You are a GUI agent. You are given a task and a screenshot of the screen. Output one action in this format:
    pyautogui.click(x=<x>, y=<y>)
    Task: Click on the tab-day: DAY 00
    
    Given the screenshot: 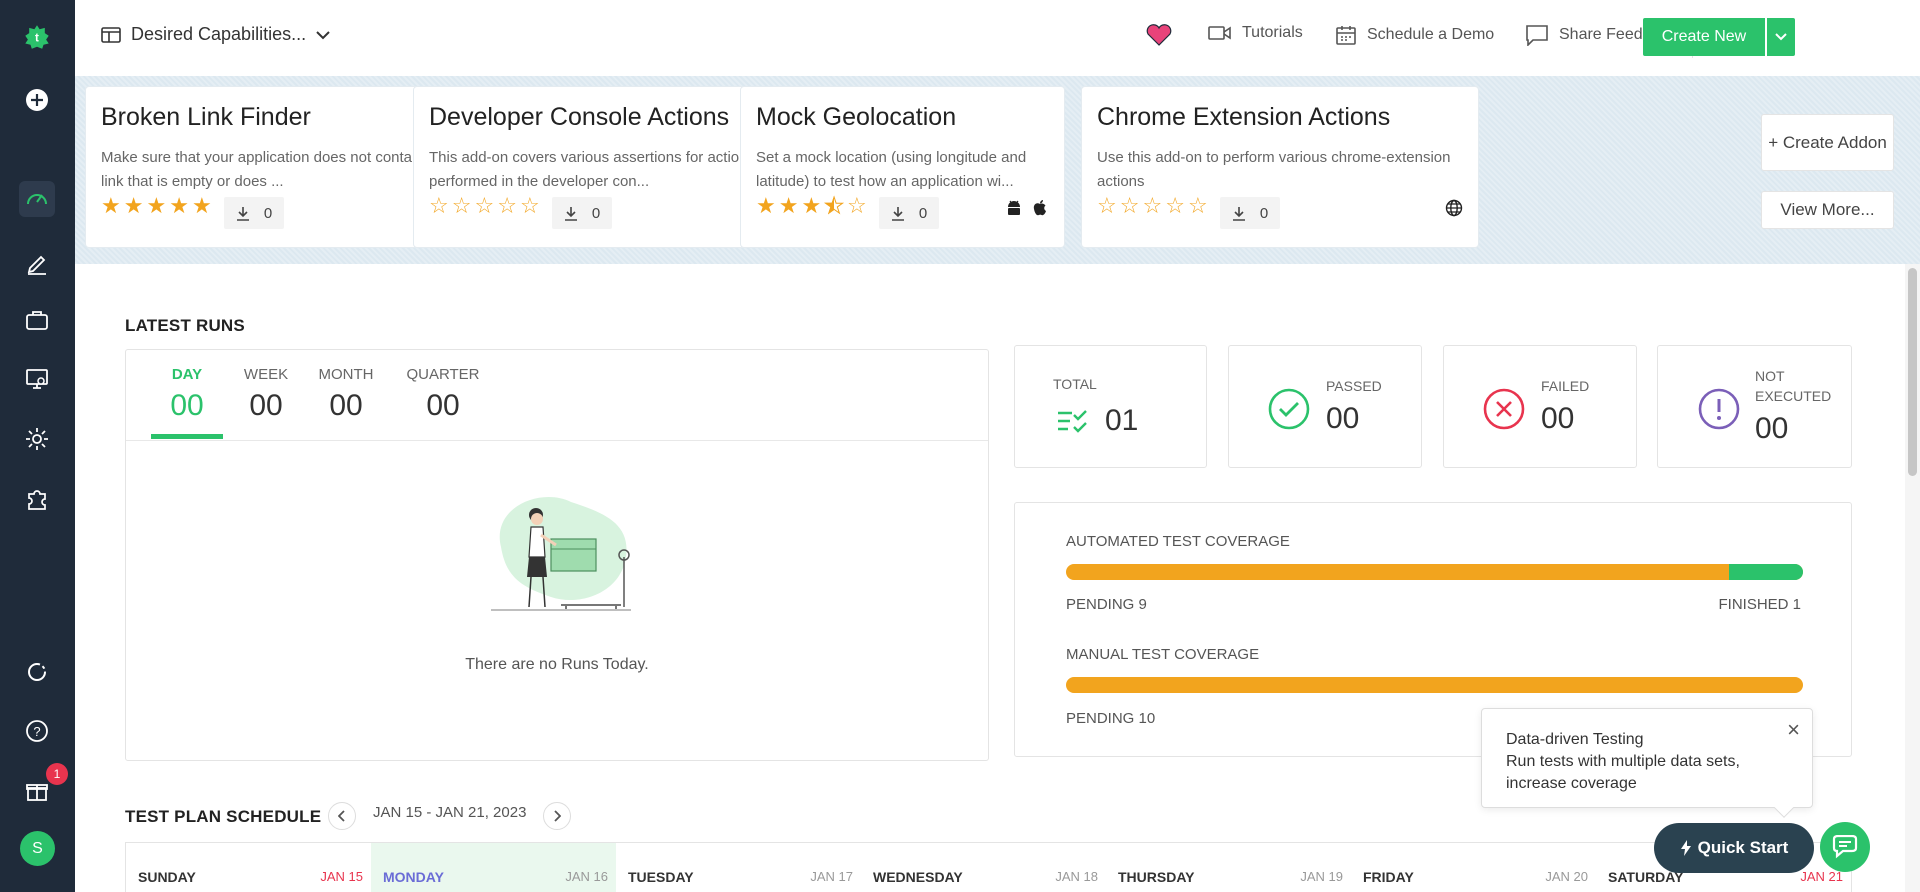 What is the action you would take?
    pyautogui.click(x=187, y=394)
    